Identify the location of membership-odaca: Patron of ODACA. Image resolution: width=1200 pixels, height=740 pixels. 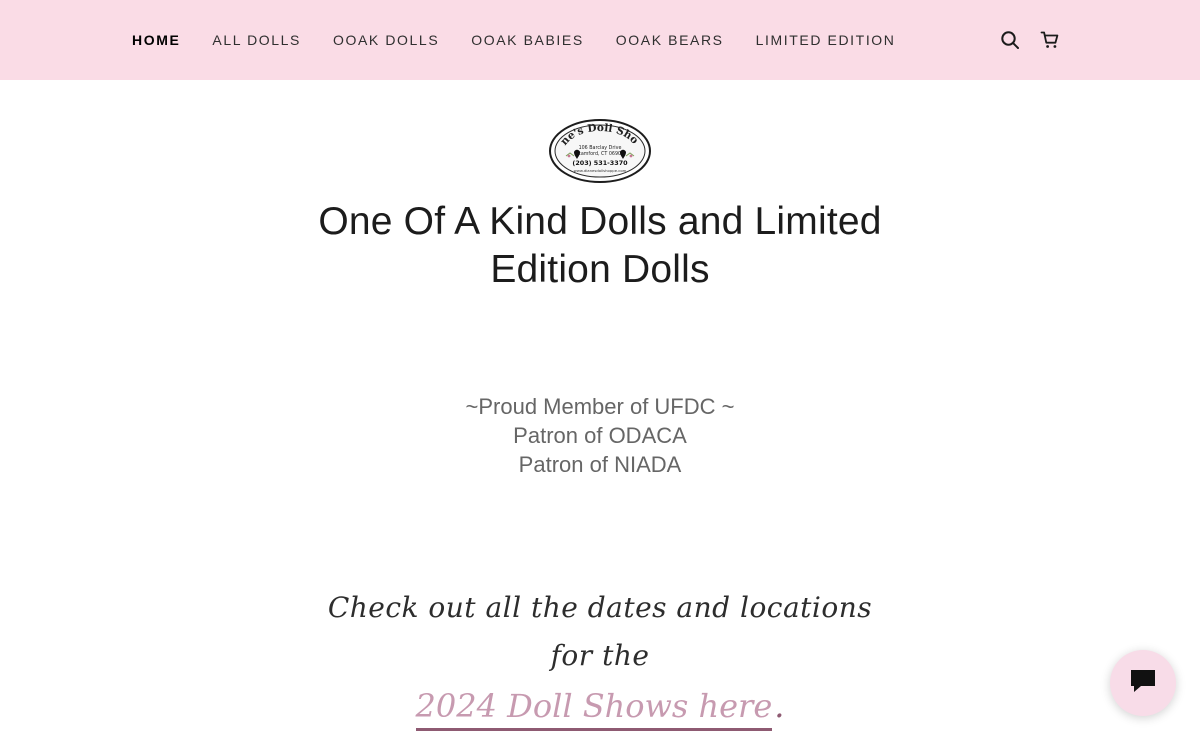
(600, 435).